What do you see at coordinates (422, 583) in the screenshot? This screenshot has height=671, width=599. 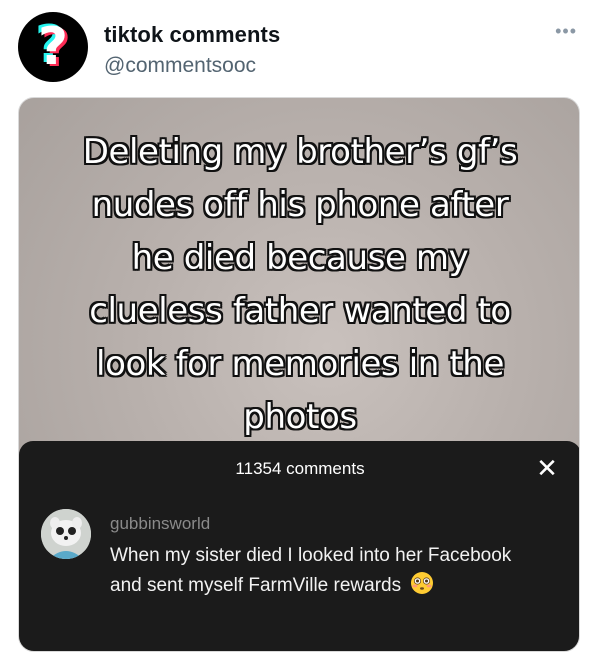 I see `flushed-face-emoji-icon` at bounding box center [422, 583].